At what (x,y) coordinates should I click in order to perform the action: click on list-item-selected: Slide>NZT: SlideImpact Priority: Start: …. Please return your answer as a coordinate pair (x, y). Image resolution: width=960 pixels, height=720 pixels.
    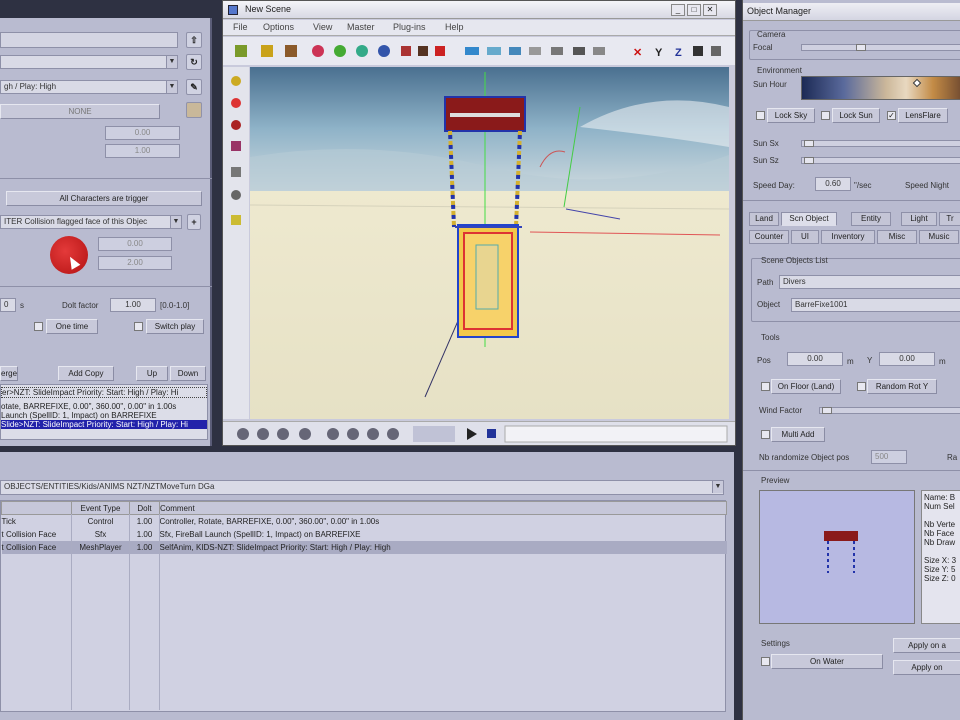
    Looking at the image, I should click on (104, 424).